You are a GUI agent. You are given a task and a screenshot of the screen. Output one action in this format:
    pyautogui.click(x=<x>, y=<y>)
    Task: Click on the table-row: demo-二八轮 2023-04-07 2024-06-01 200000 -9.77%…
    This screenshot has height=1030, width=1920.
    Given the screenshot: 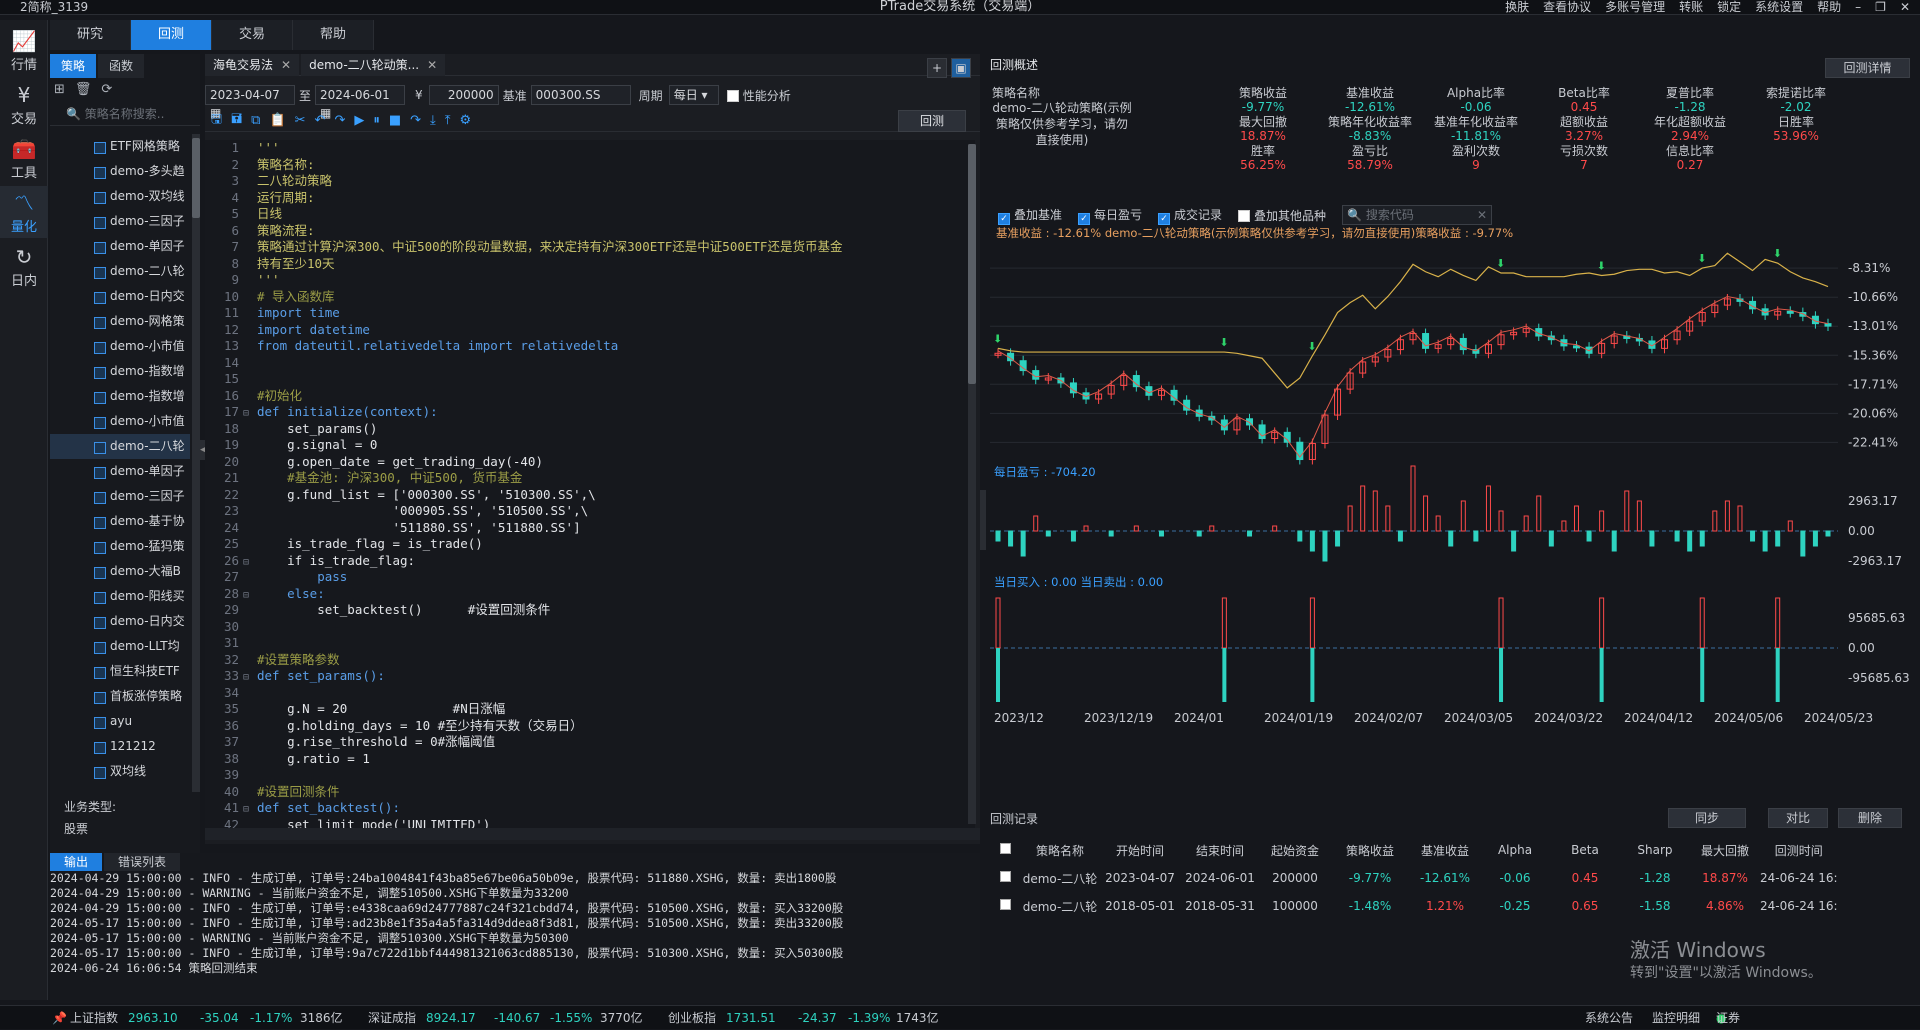 What is the action you would take?
    pyautogui.click(x=1414, y=878)
    